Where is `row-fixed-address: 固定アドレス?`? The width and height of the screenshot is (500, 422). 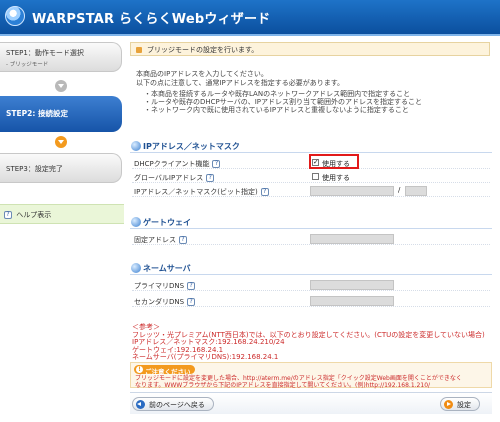
row-fixed-address: 固定アドレス? is located at coordinates (311, 238).